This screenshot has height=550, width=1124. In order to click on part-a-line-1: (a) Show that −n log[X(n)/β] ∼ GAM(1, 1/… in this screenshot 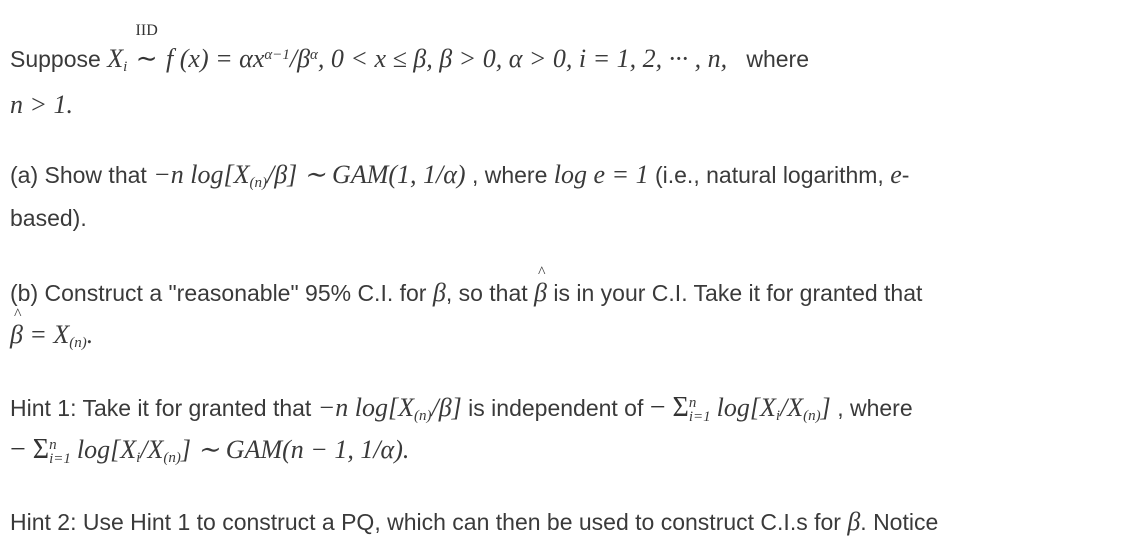, I will do `click(459, 175)`.